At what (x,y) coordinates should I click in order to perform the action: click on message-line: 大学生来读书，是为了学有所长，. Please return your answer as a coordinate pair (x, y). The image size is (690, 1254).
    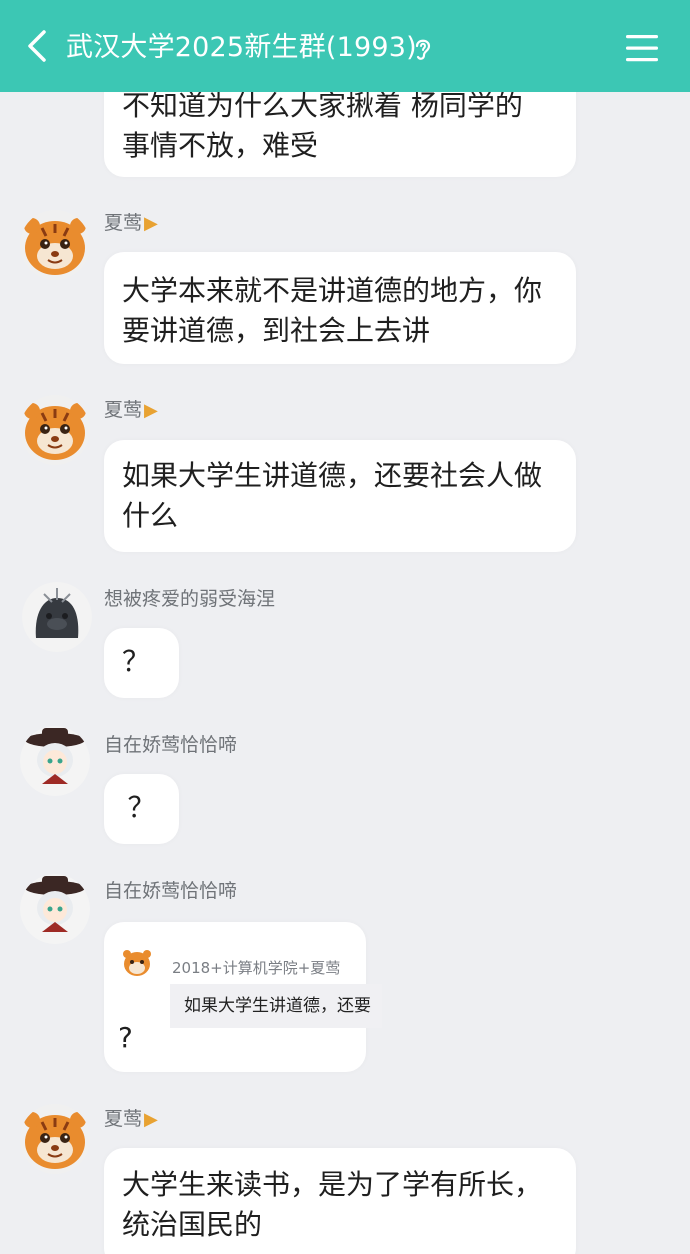
    Looking at the image, I should click on (332, 1184).